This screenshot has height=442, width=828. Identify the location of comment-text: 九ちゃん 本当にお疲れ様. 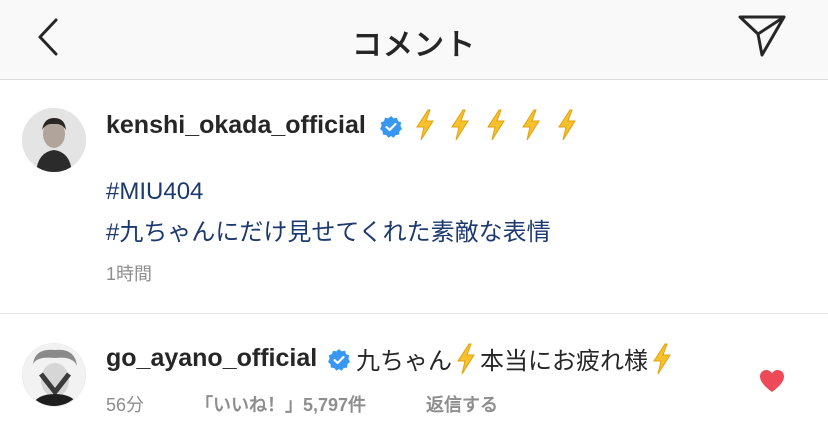
(516, 358).